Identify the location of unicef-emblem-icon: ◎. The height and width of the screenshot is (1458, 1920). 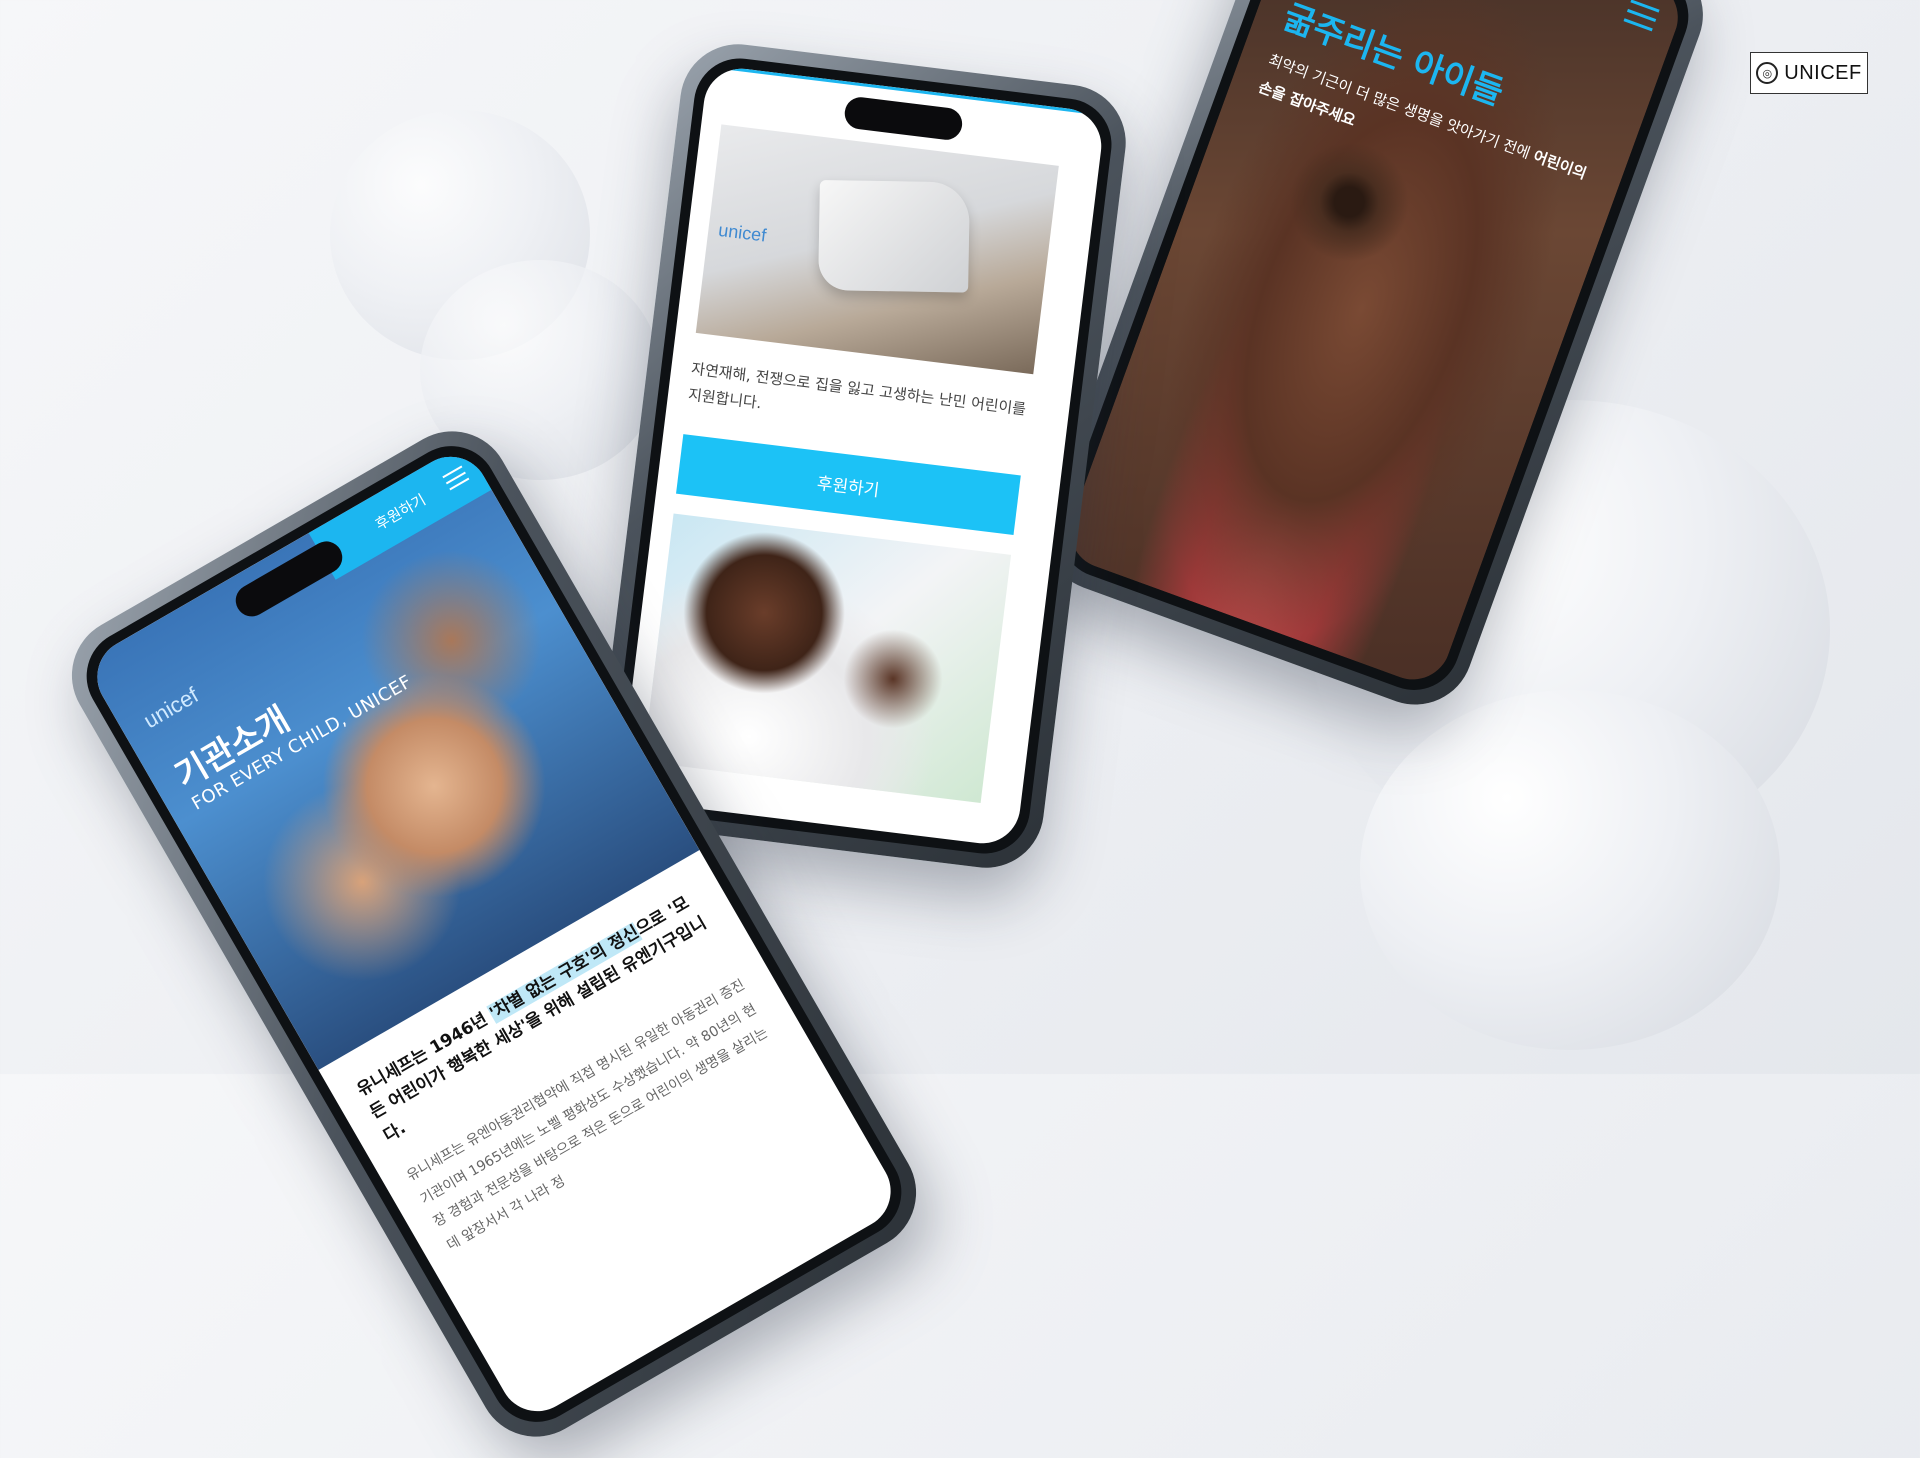
(1767, 73).